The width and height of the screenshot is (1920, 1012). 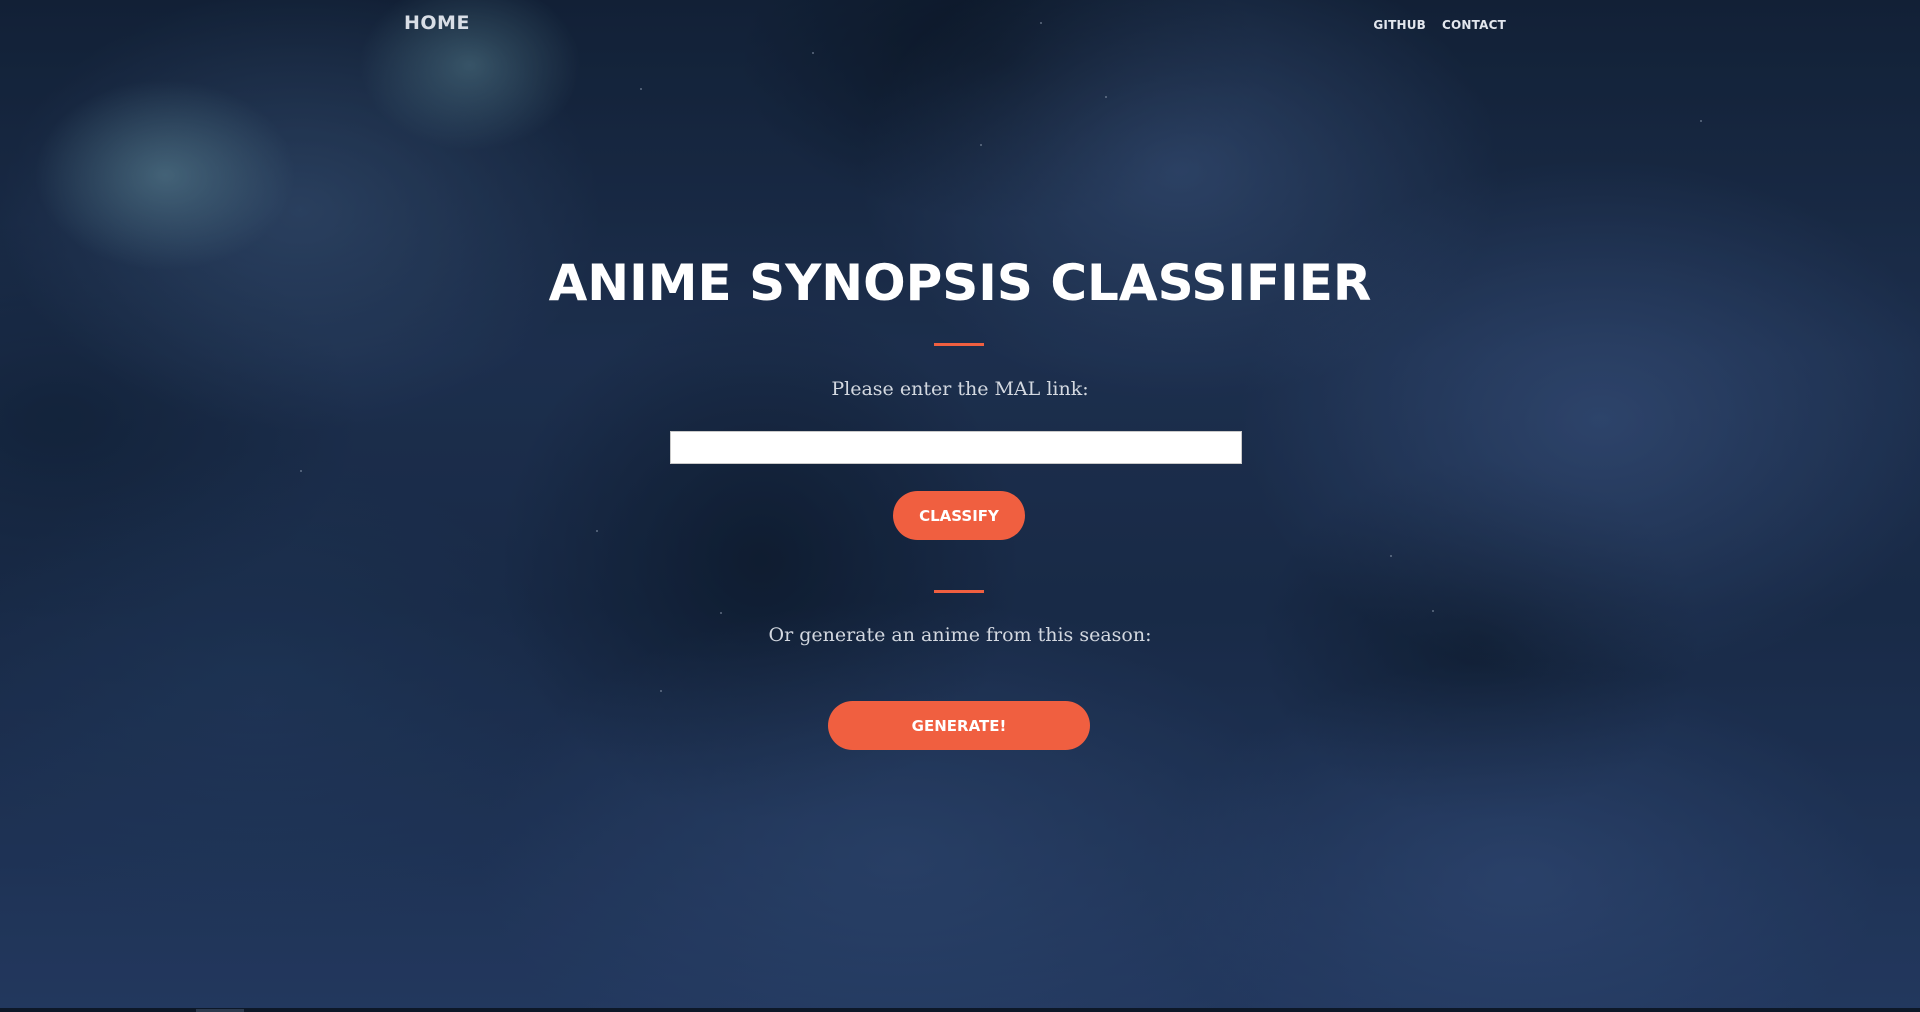 I want to click on generate-prompt: Or generate an anime from this season:, so click(x=960, y=635).